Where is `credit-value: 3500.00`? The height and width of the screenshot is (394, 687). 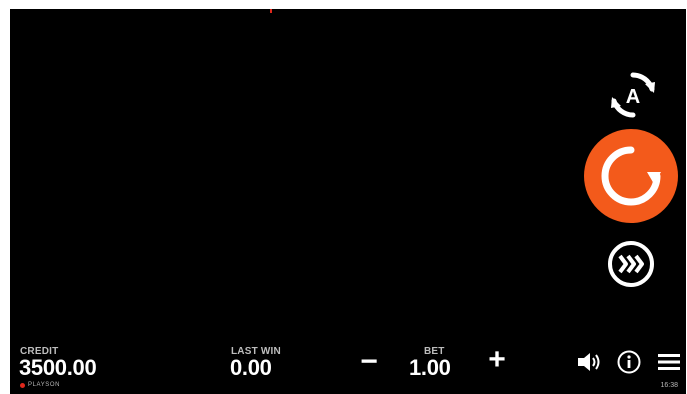 credit-value: 3500.00 is located at coordinates (58, 367).